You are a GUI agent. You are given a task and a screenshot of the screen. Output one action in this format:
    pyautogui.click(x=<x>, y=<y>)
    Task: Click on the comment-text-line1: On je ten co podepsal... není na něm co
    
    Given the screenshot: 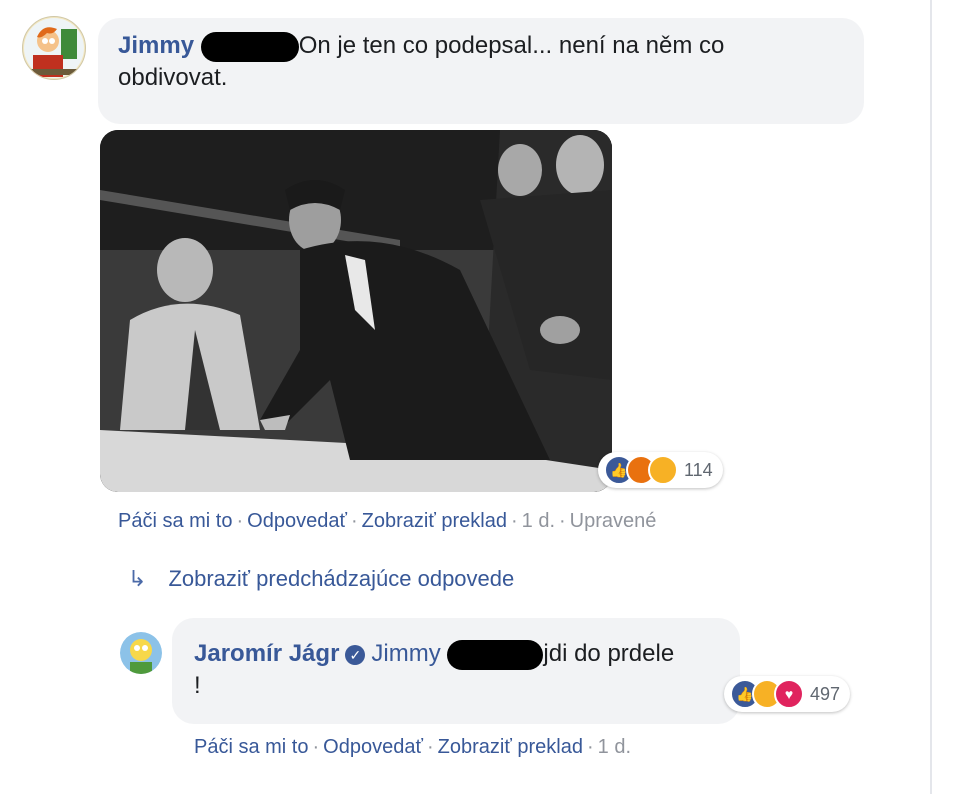 What is the action you would take?
    pyautogui.click(x=511, y=45)
    